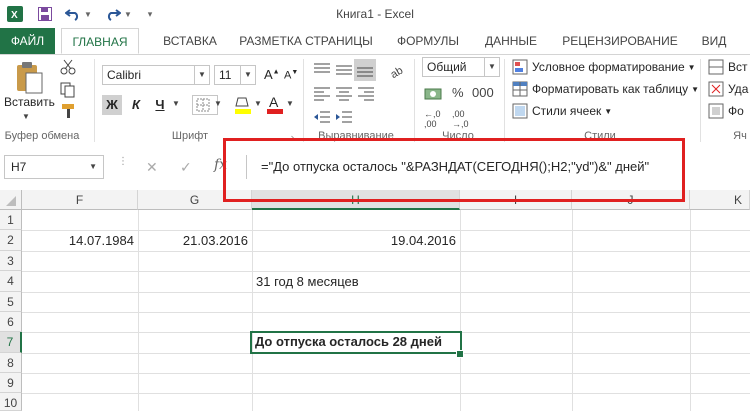 Image resolution: width=750 pixels, height=413 pixels. Describe the element at coordinates (375, 14) in the screenshot. I see `window-title: Книга1 - Excel` at that location.